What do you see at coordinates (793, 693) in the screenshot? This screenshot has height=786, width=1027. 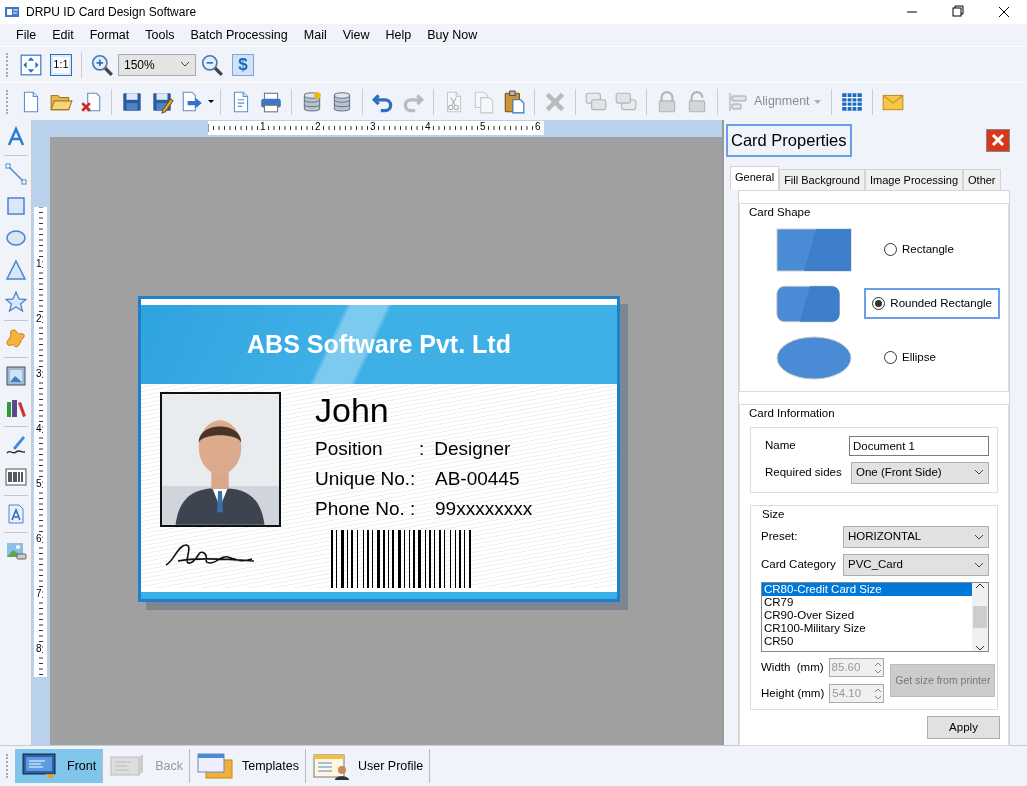 I see `field-label: Height (mm)` at bounding box center [793, 693].